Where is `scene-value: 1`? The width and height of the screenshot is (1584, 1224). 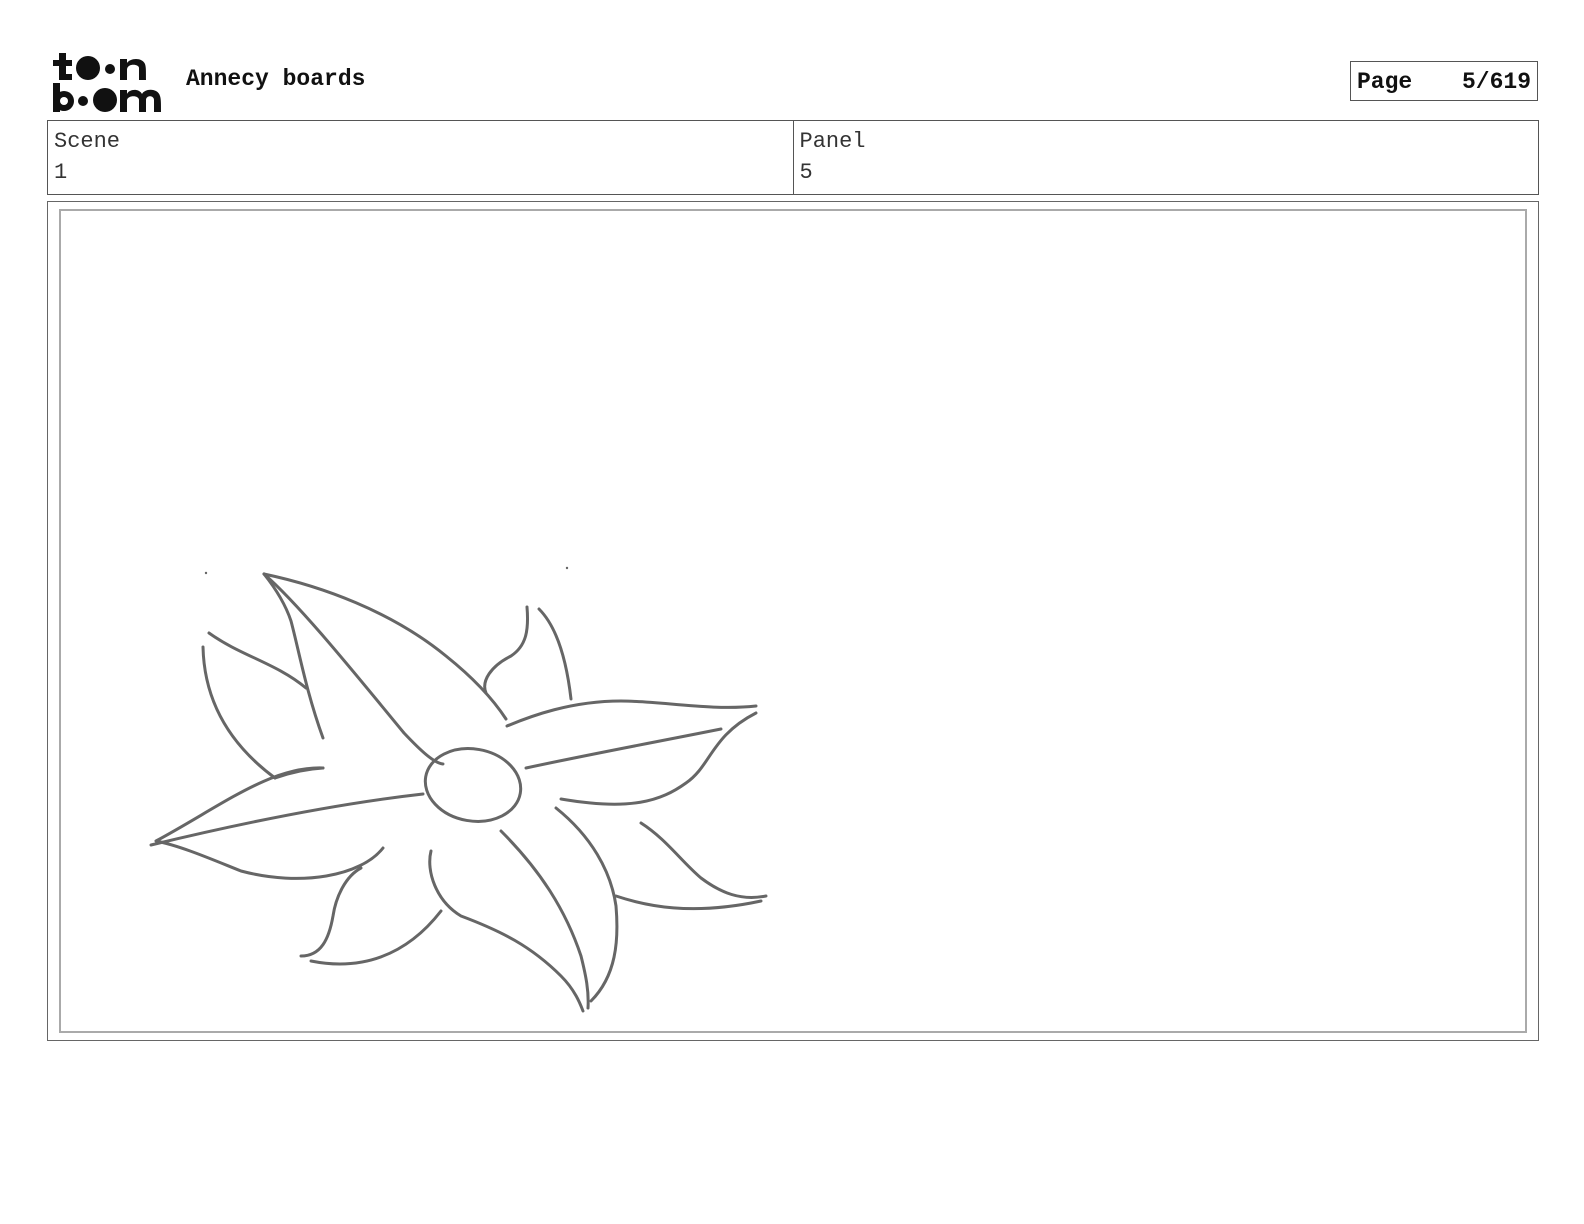
scene-value: 1 is located at coordinates (61, 172).